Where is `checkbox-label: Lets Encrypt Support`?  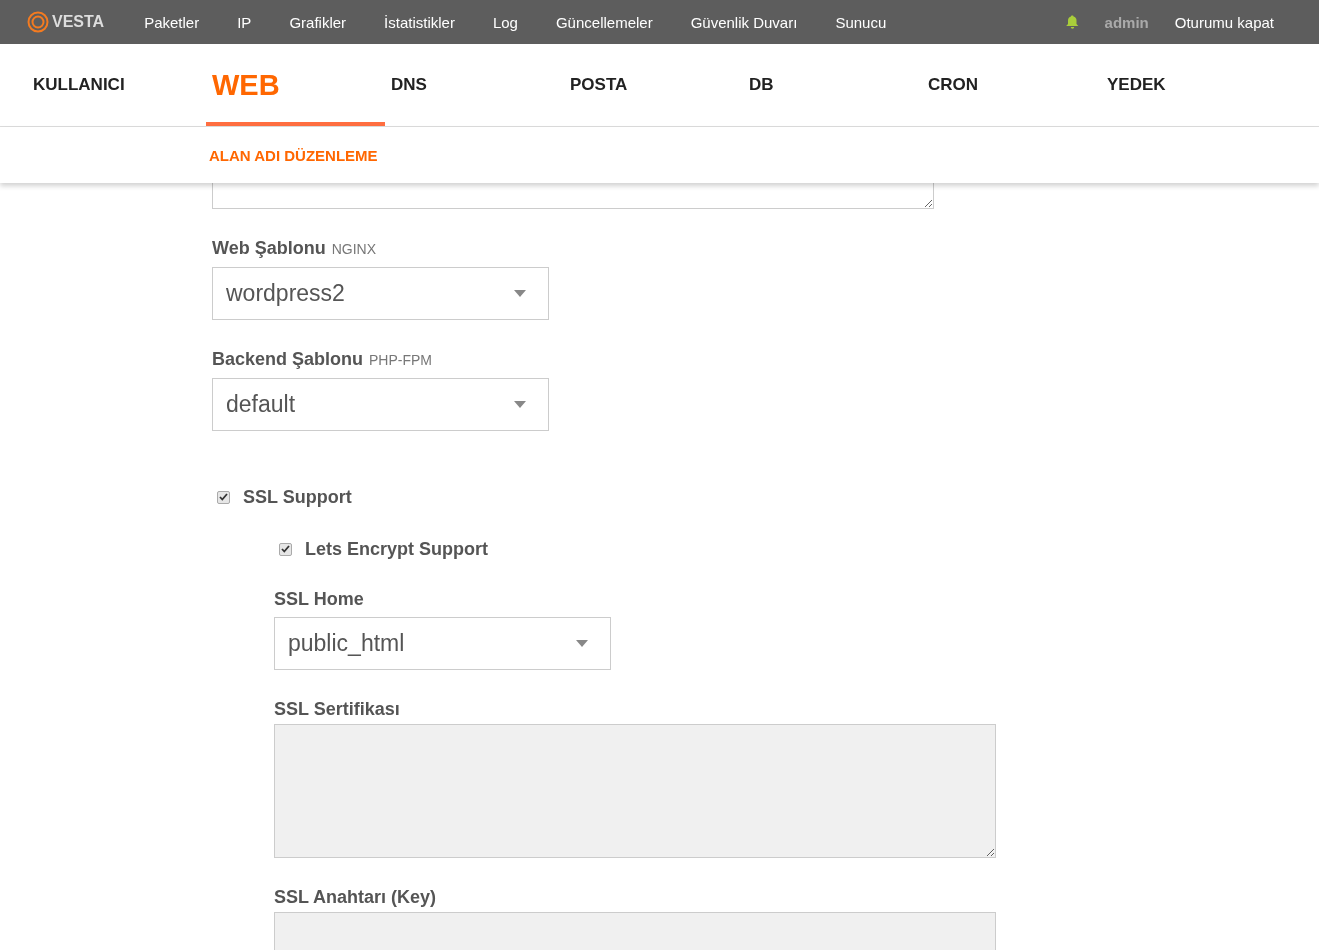
checkbox-label: Lets Encrypt Support is located at coordinates (396, 549).